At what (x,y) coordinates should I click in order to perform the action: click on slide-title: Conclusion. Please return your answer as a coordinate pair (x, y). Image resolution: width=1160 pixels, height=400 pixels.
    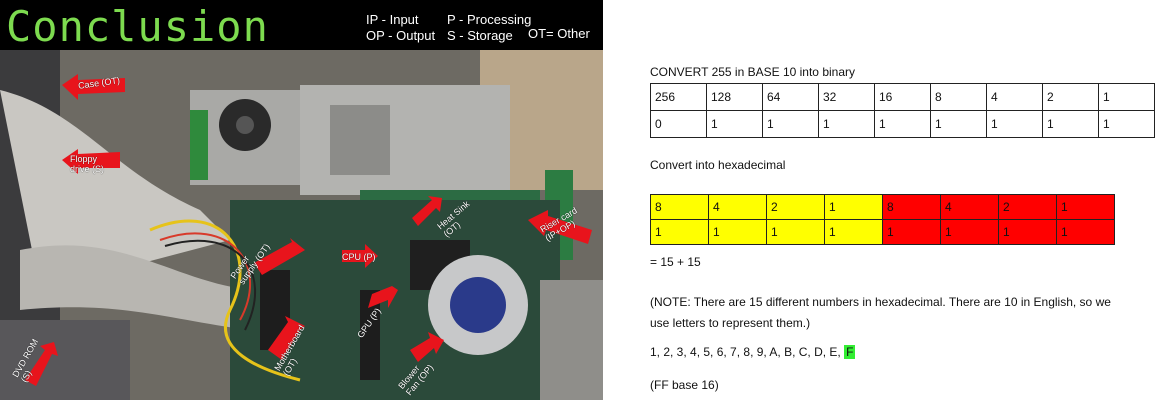
    Looking at the image, I should click on (137, 26).